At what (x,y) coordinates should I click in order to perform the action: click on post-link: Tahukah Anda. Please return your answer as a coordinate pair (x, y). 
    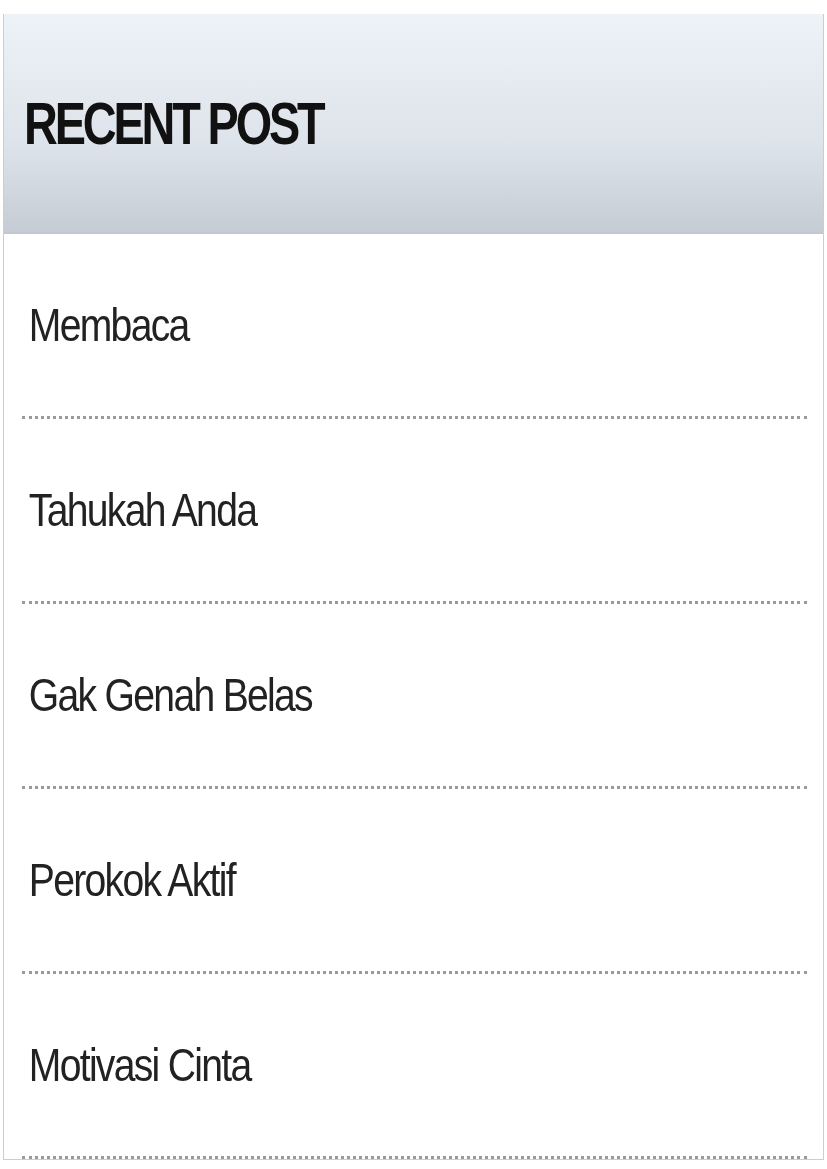
    Looking at the image, I should click on (139, 510).